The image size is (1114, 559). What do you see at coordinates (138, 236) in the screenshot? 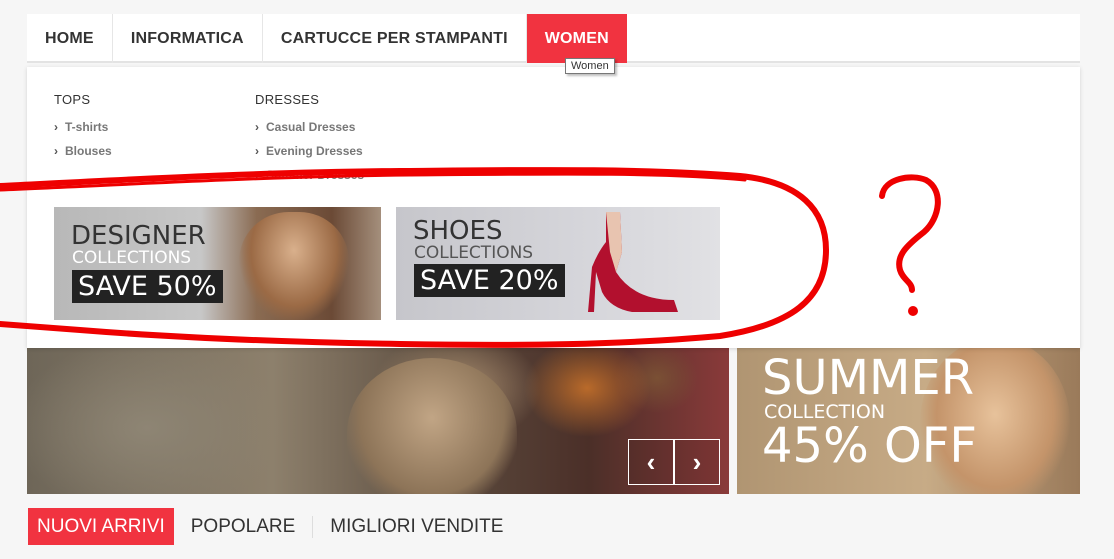
I see `banner-title: DESIGNER` at bounding box center [138, 236].